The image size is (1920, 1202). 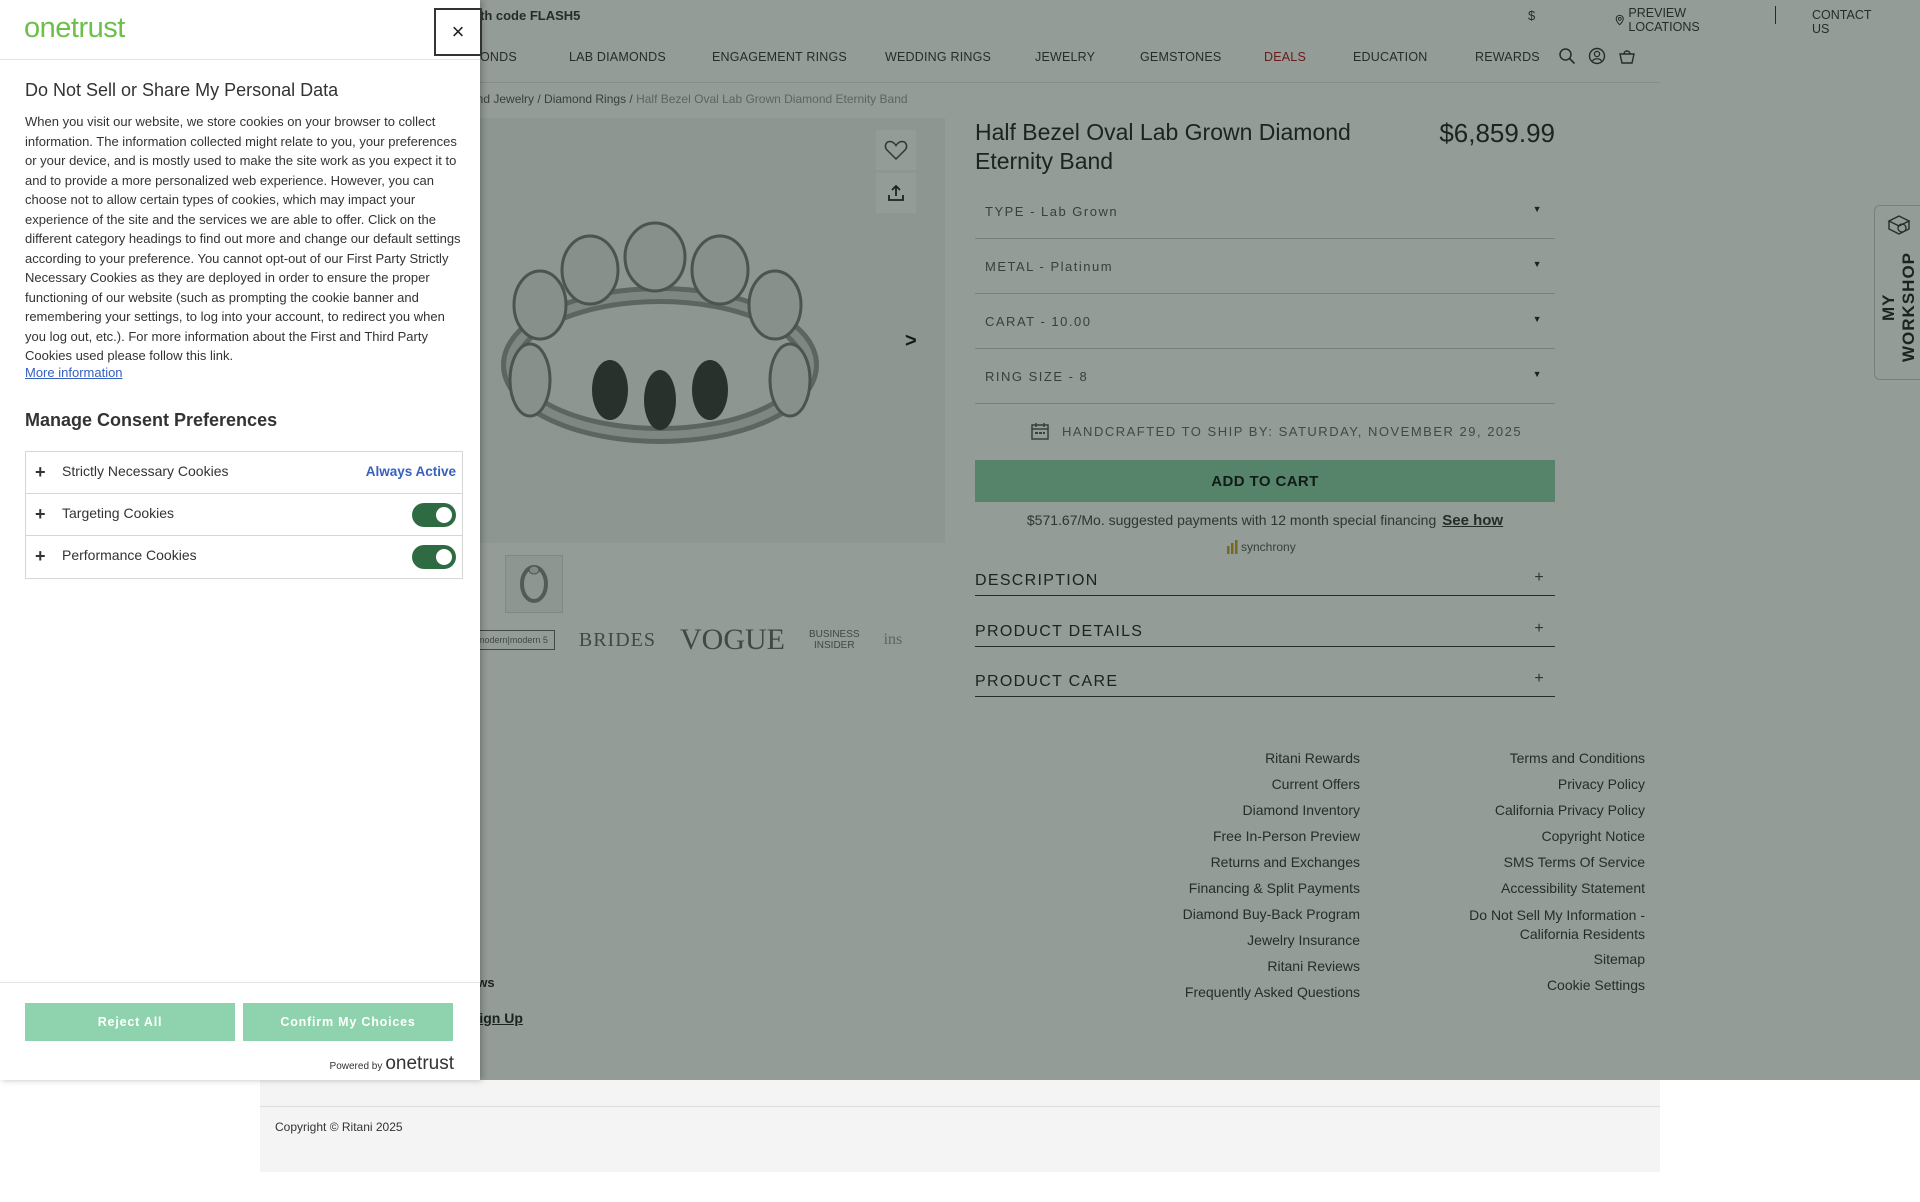 What do you see at coordinates (74, 372) in the screenshot?
I see `more-information-link: More information` at bounding box center [74, 372].